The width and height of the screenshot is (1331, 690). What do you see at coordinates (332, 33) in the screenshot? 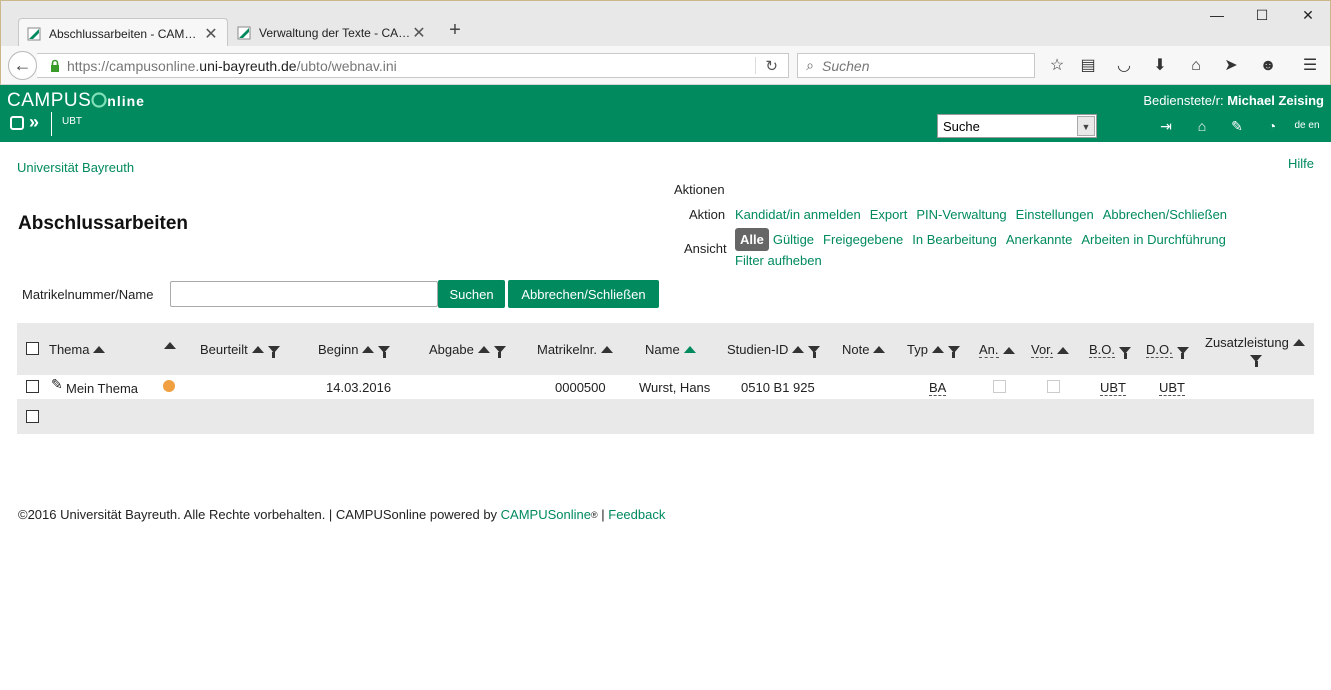
I see `browser-tab-verwaltung: Verwaltung der Texte - CA… ✕` at bounding box center [332, 33].